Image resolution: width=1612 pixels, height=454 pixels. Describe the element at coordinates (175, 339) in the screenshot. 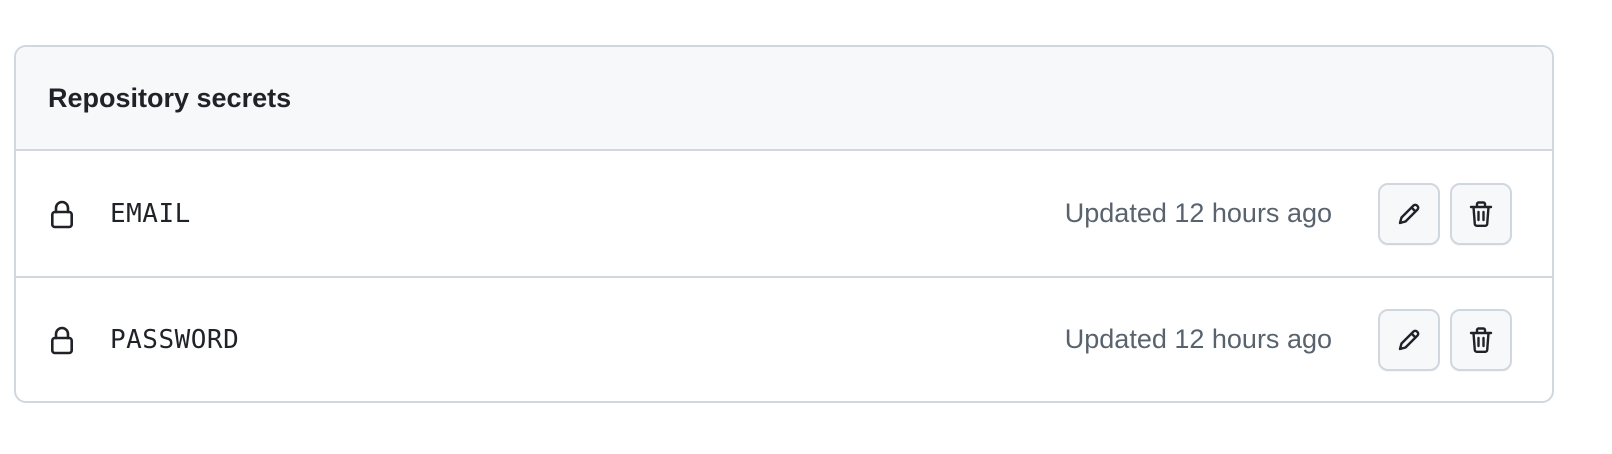

I see `secret-name: PASSWORD` at that location.